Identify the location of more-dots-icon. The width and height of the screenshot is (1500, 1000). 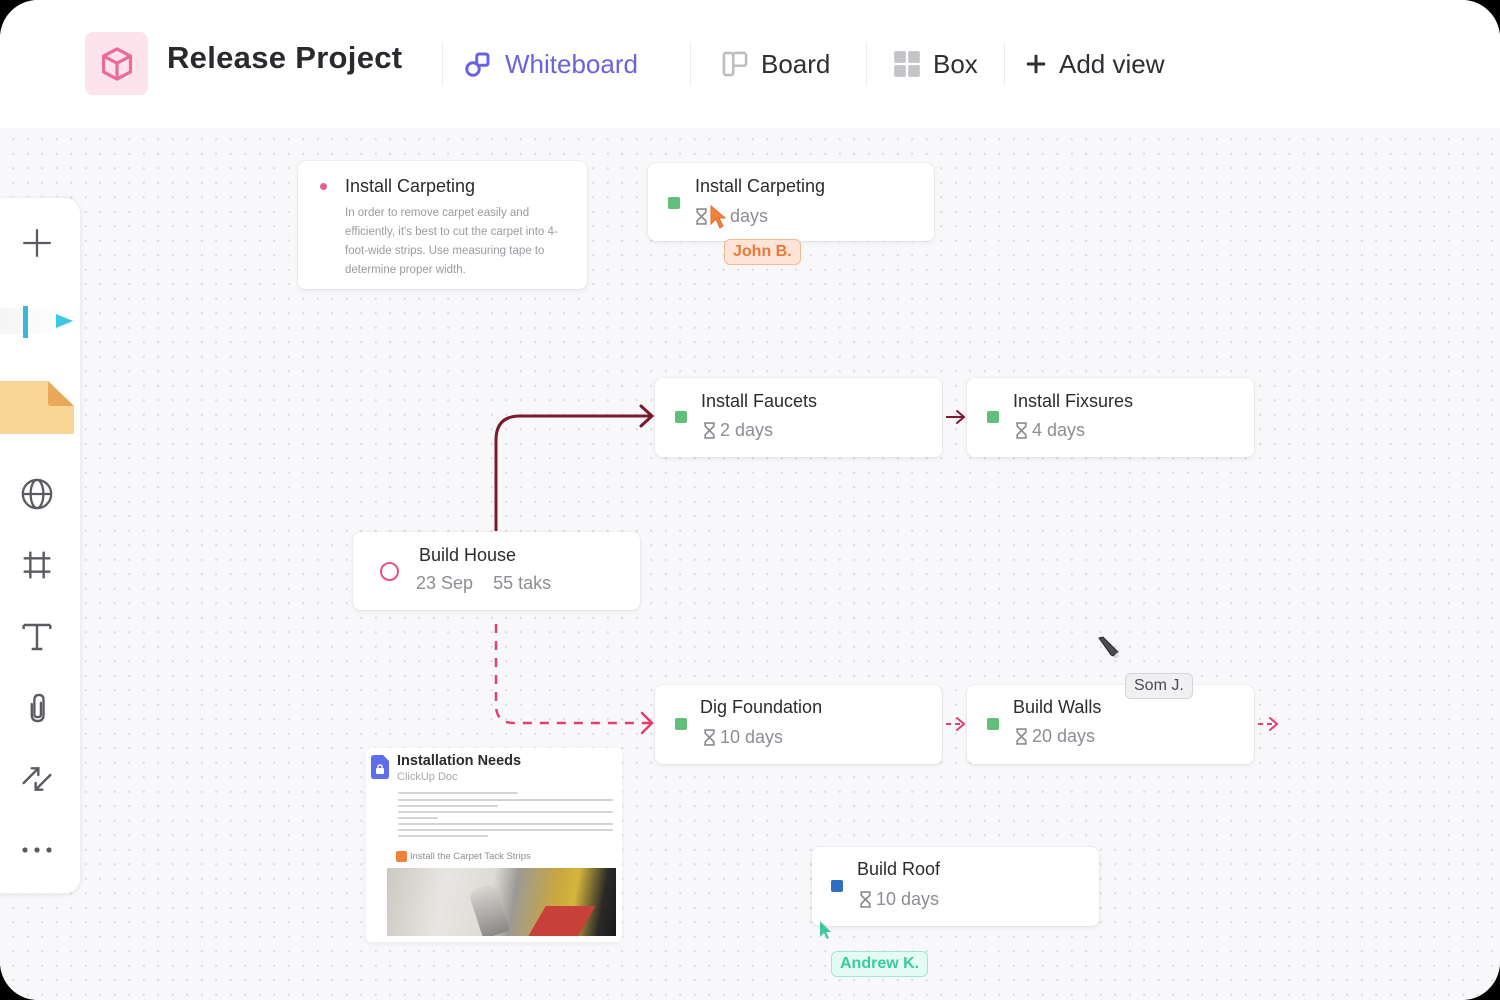
(37, 850).